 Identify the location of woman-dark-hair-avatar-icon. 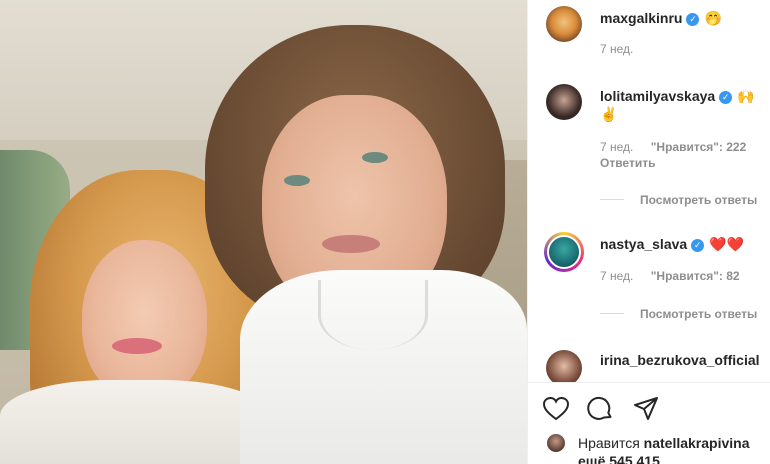
(564, 102).